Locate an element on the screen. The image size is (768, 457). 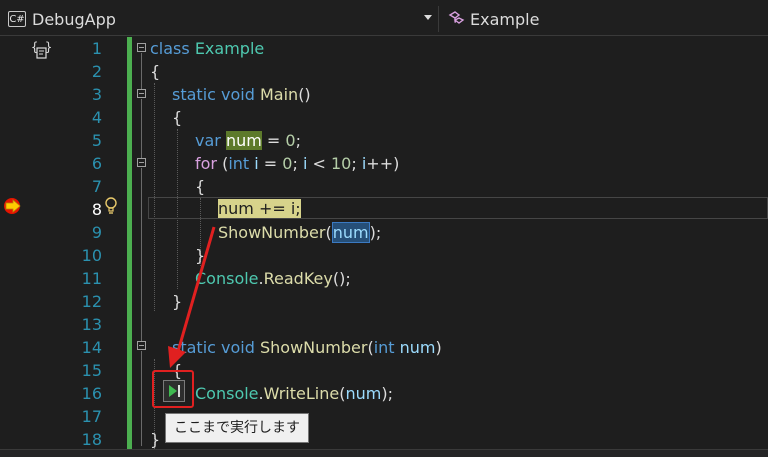
project-name: DebugApp is located at coordinates (74, 19).